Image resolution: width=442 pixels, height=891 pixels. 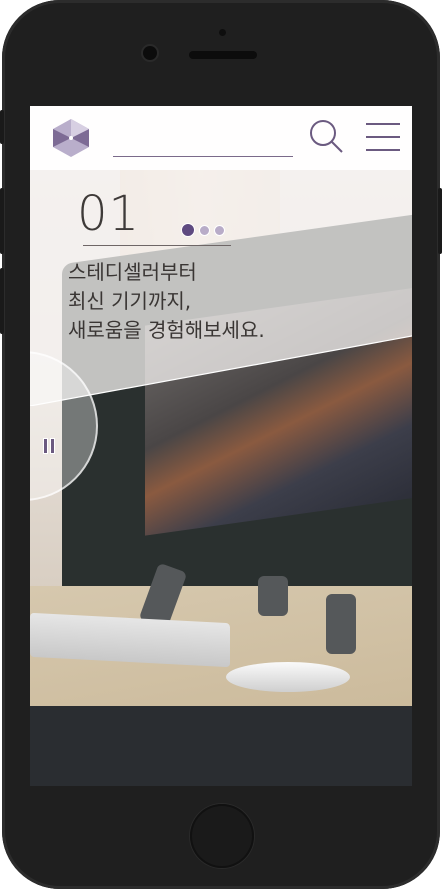 What do you see at coordinates (223, 55) in the screenshot?
I see `earpiece-speaker` at bounding box center [223, 55].